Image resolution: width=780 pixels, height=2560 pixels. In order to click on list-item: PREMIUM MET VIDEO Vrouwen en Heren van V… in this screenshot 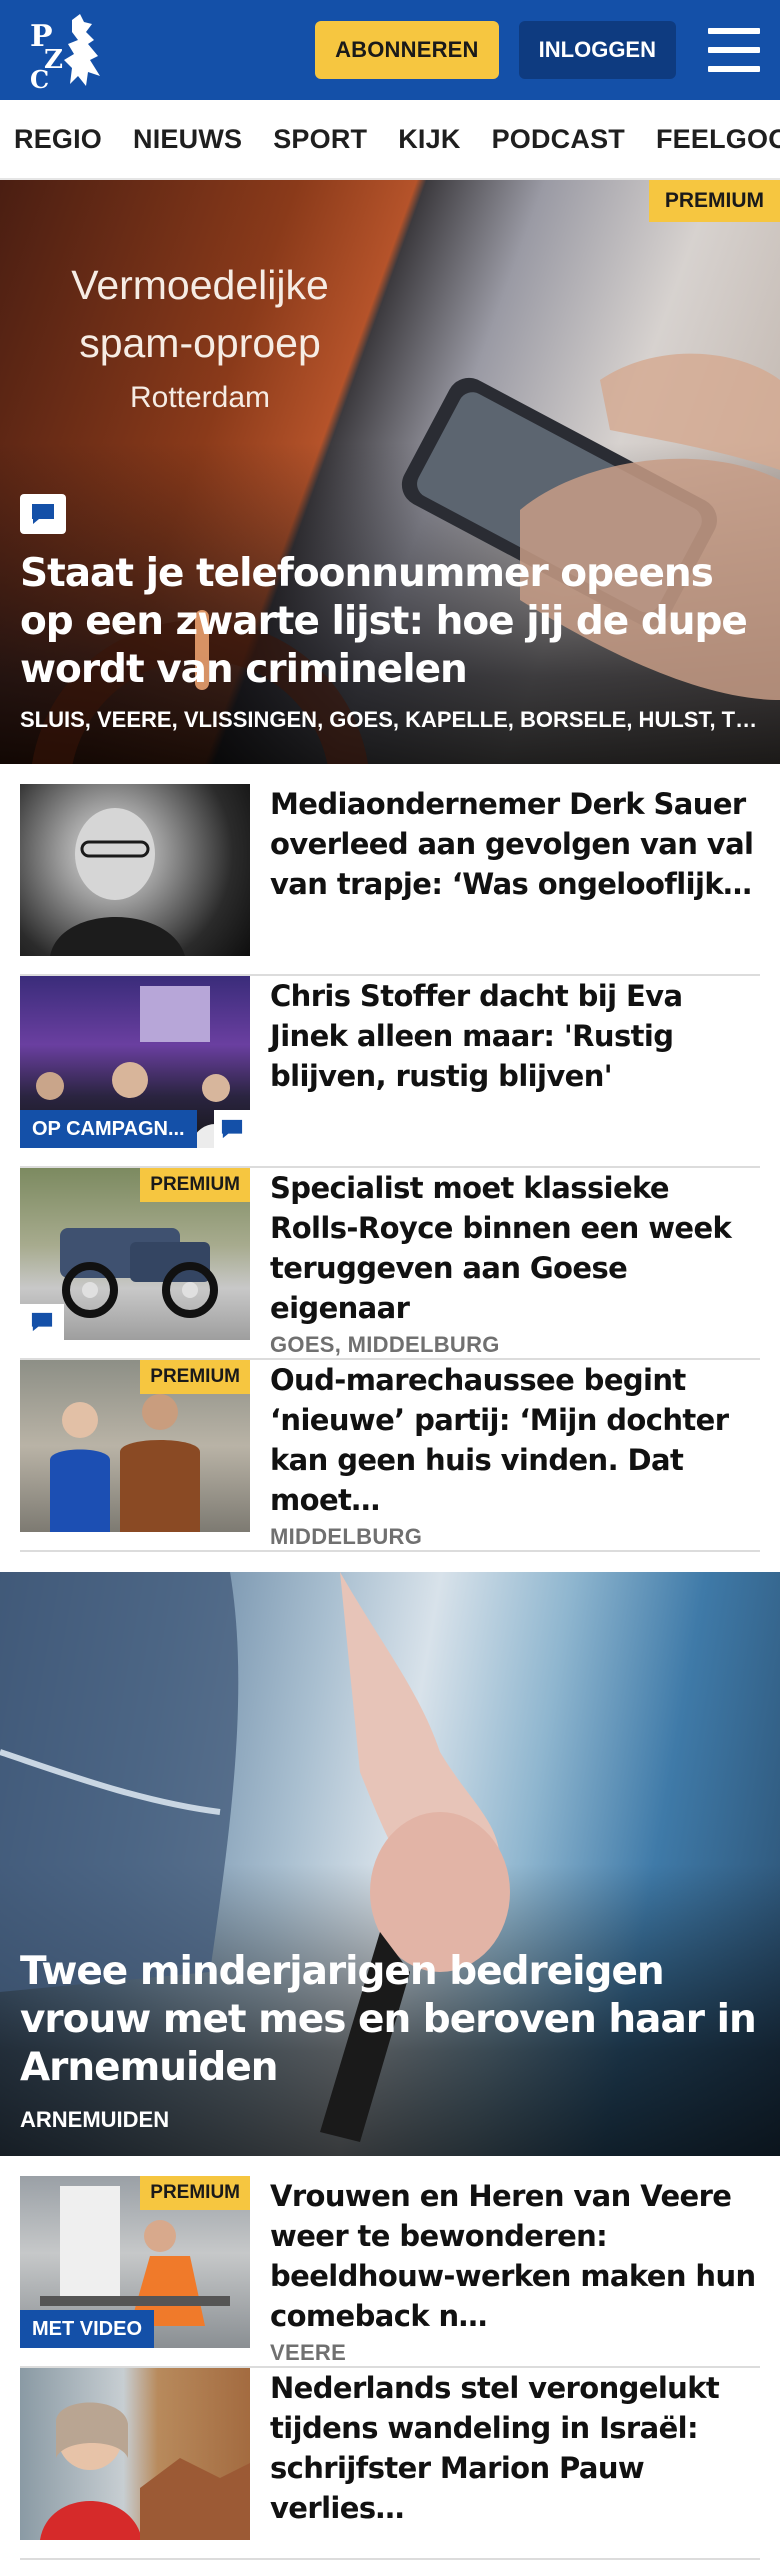, I will do `click(390, 2272)`.